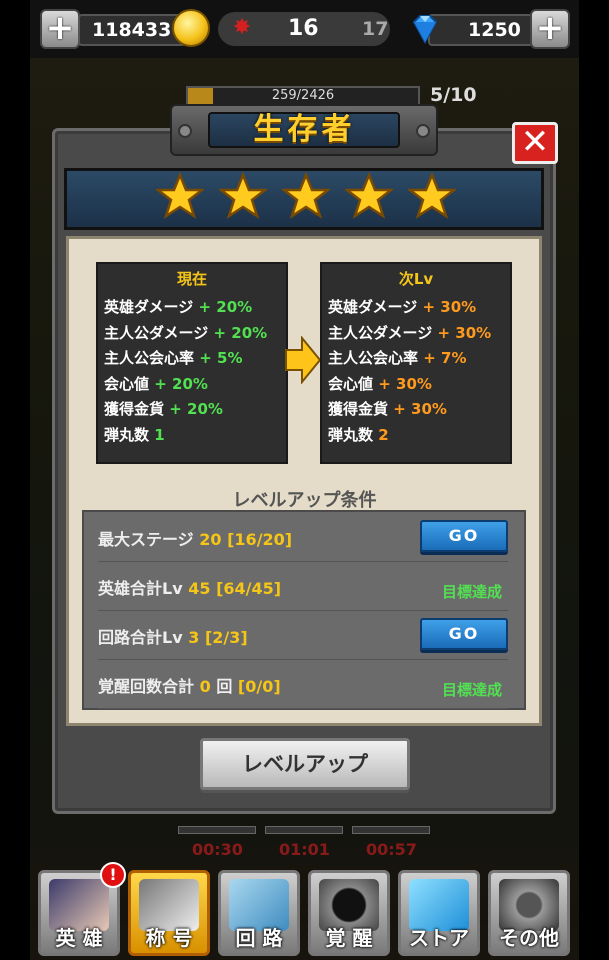 This screenshot has width=609, height=960. I want to click on stat-line: 主人公会心率 + 7%, so click(397, 357).